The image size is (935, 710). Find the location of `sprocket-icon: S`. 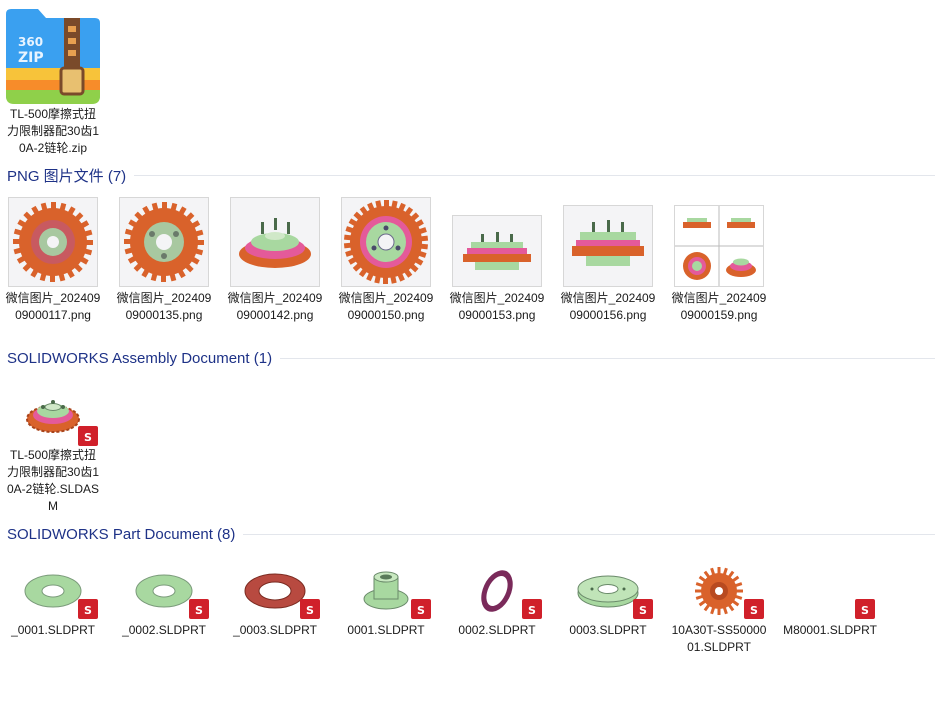

sprocket-icon: S is located at coordinates (719, 591).